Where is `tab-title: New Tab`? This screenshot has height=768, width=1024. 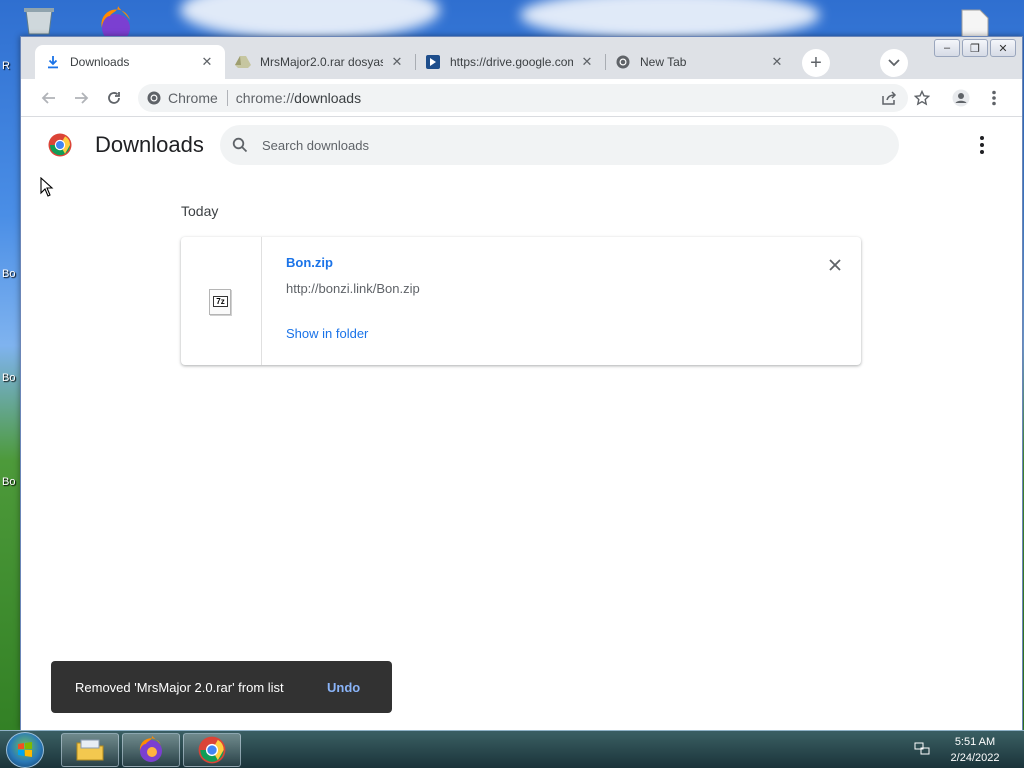
tab-title: New Tab is located at coordinates (663, 62).